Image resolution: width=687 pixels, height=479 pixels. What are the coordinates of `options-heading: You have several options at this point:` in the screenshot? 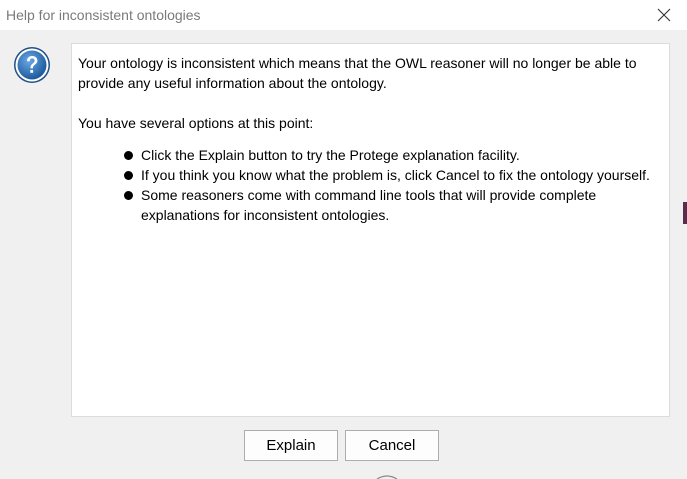 It's located at (196, 123).